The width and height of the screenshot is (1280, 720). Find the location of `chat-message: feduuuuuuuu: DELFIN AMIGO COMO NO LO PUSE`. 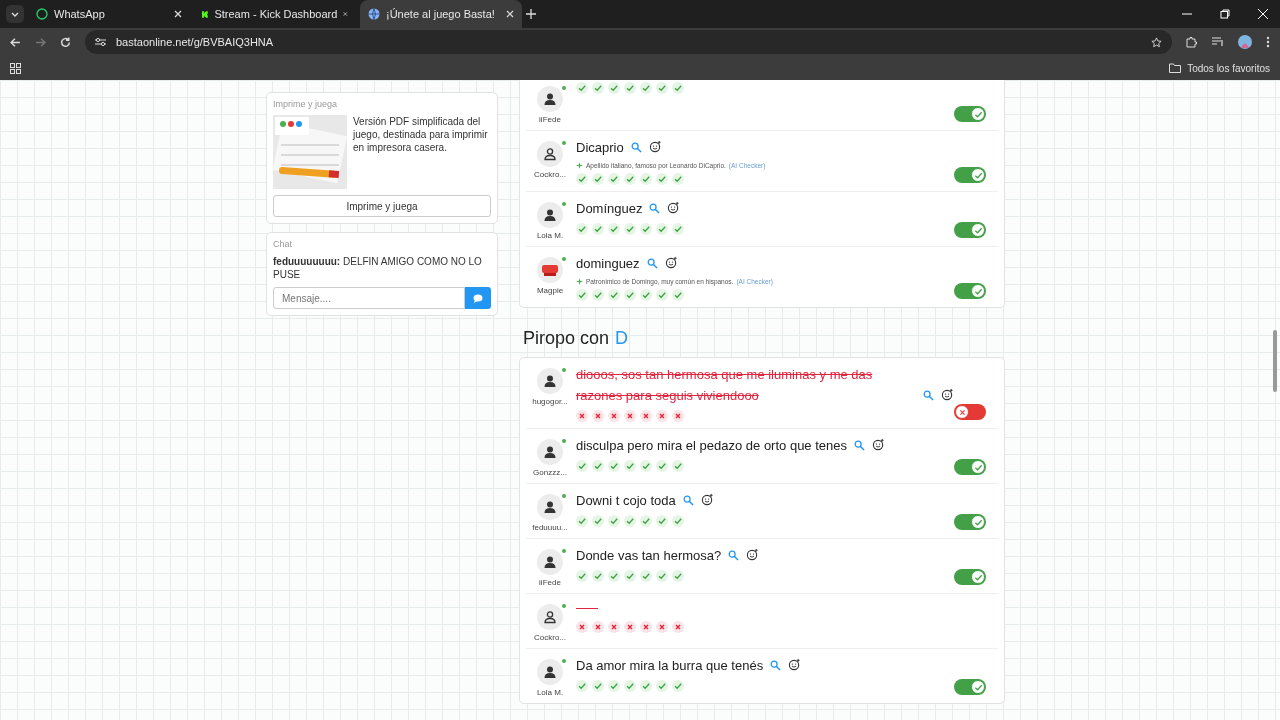

chat-message: feduuuuuuuu: DELFIN AMIGO COMO NO LO PUSE is located at coordinates (378, 268).